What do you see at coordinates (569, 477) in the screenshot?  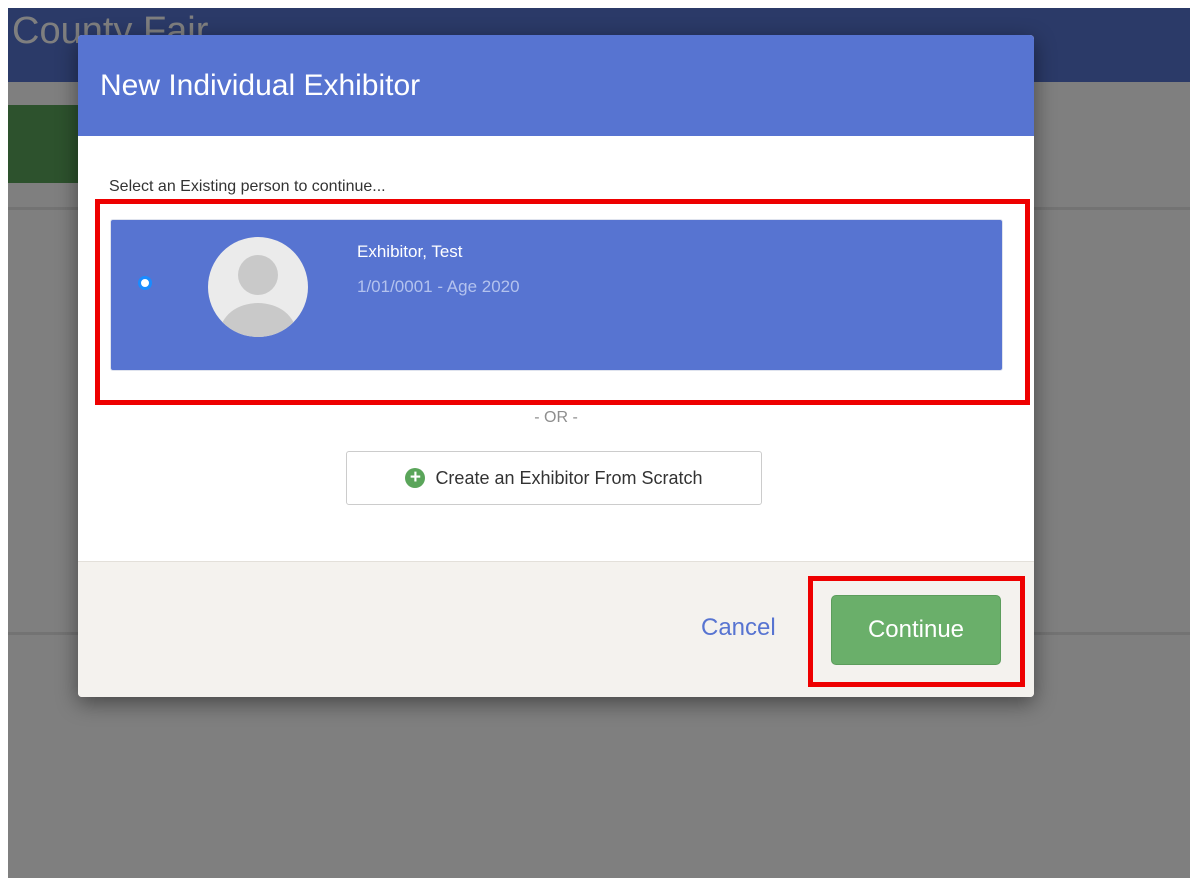 I see `create-exhibitor-label: Create an Exhibitor From Scratch` at bounding box center [569, 477].